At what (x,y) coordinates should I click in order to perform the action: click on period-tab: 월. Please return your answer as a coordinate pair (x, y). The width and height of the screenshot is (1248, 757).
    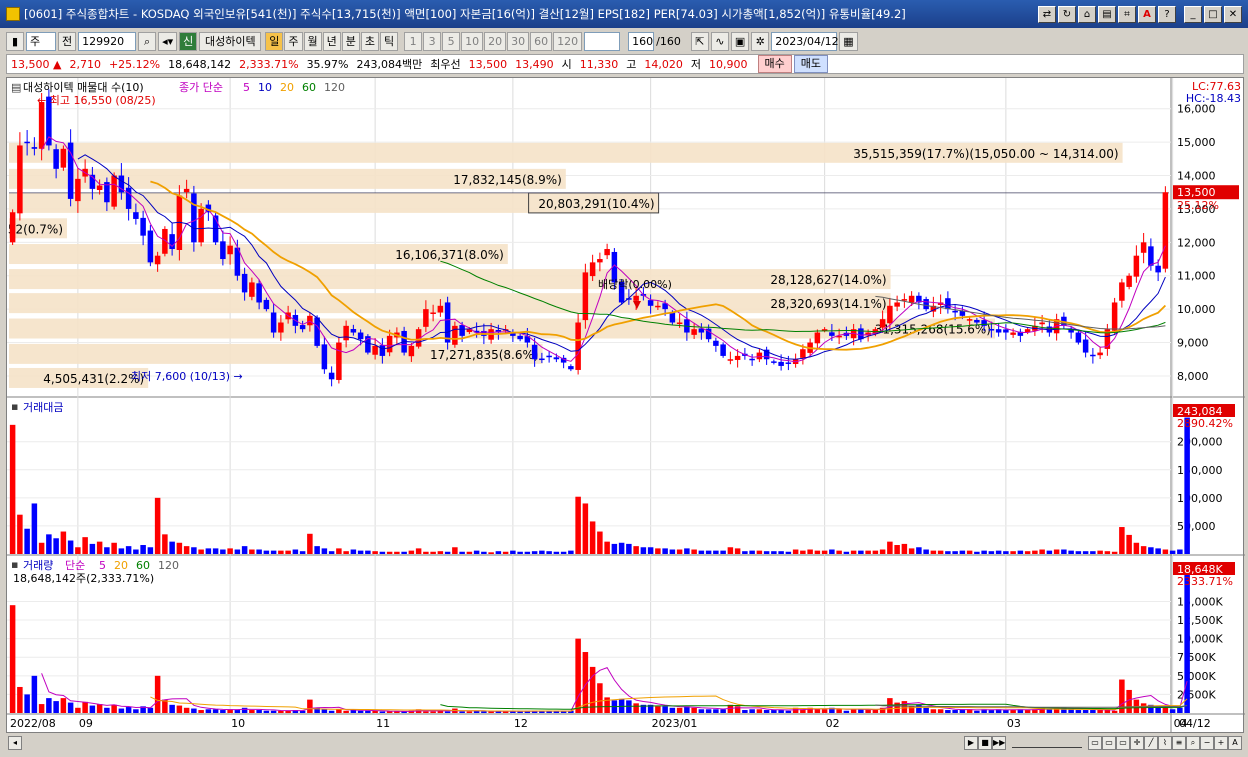
    Looking at the image, I should click on (312, 41).